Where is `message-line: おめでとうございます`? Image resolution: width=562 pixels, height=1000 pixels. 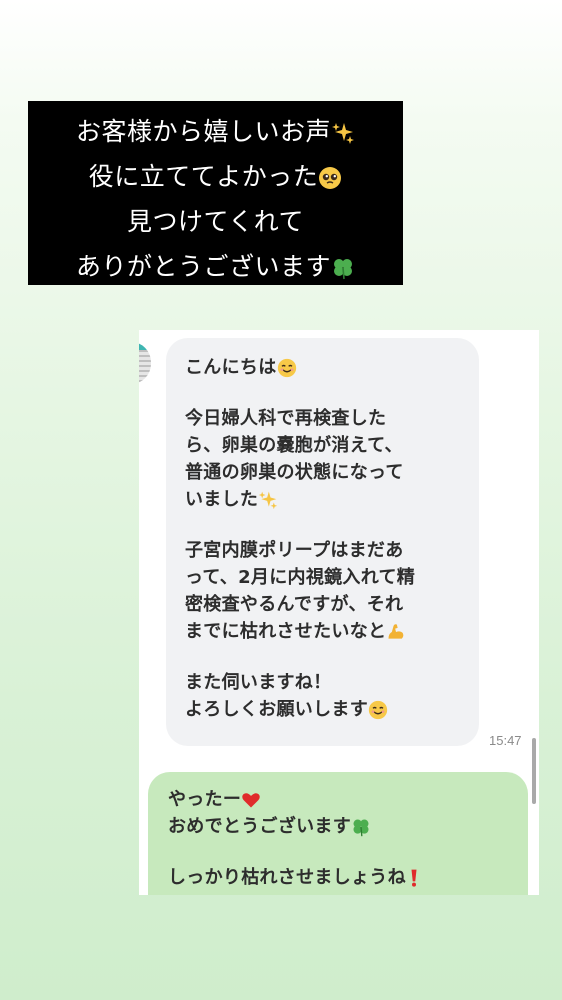 message-line: おめでとうございます is located at coordinates (341, 826).